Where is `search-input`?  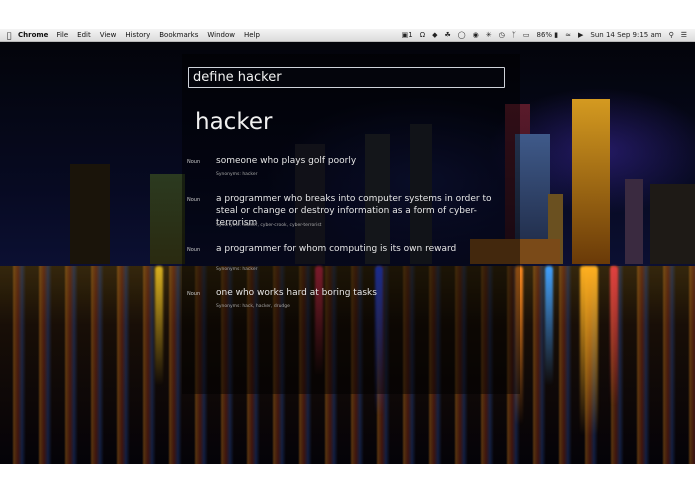
search-input is located at coordinates (346, 77).